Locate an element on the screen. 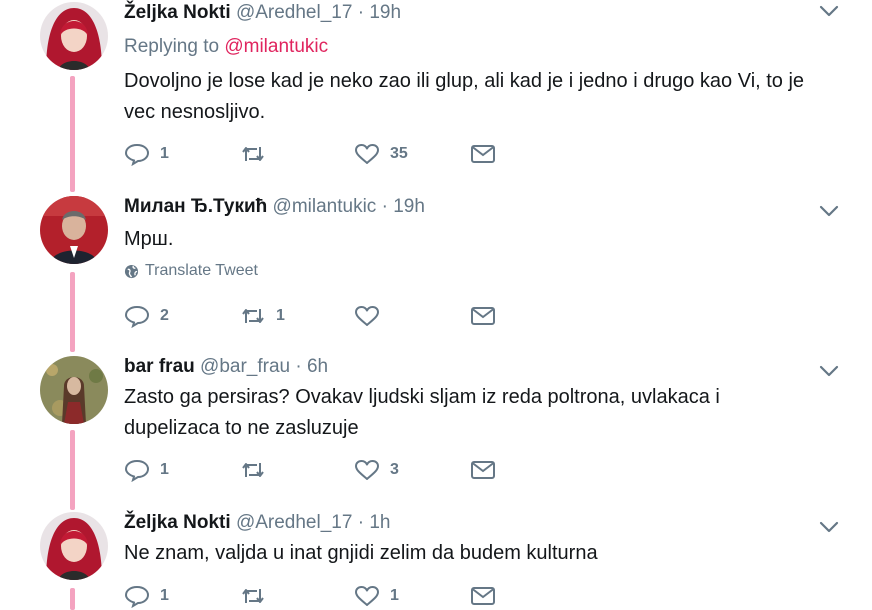  like-button: 1 is located at coordinates (376, 596).